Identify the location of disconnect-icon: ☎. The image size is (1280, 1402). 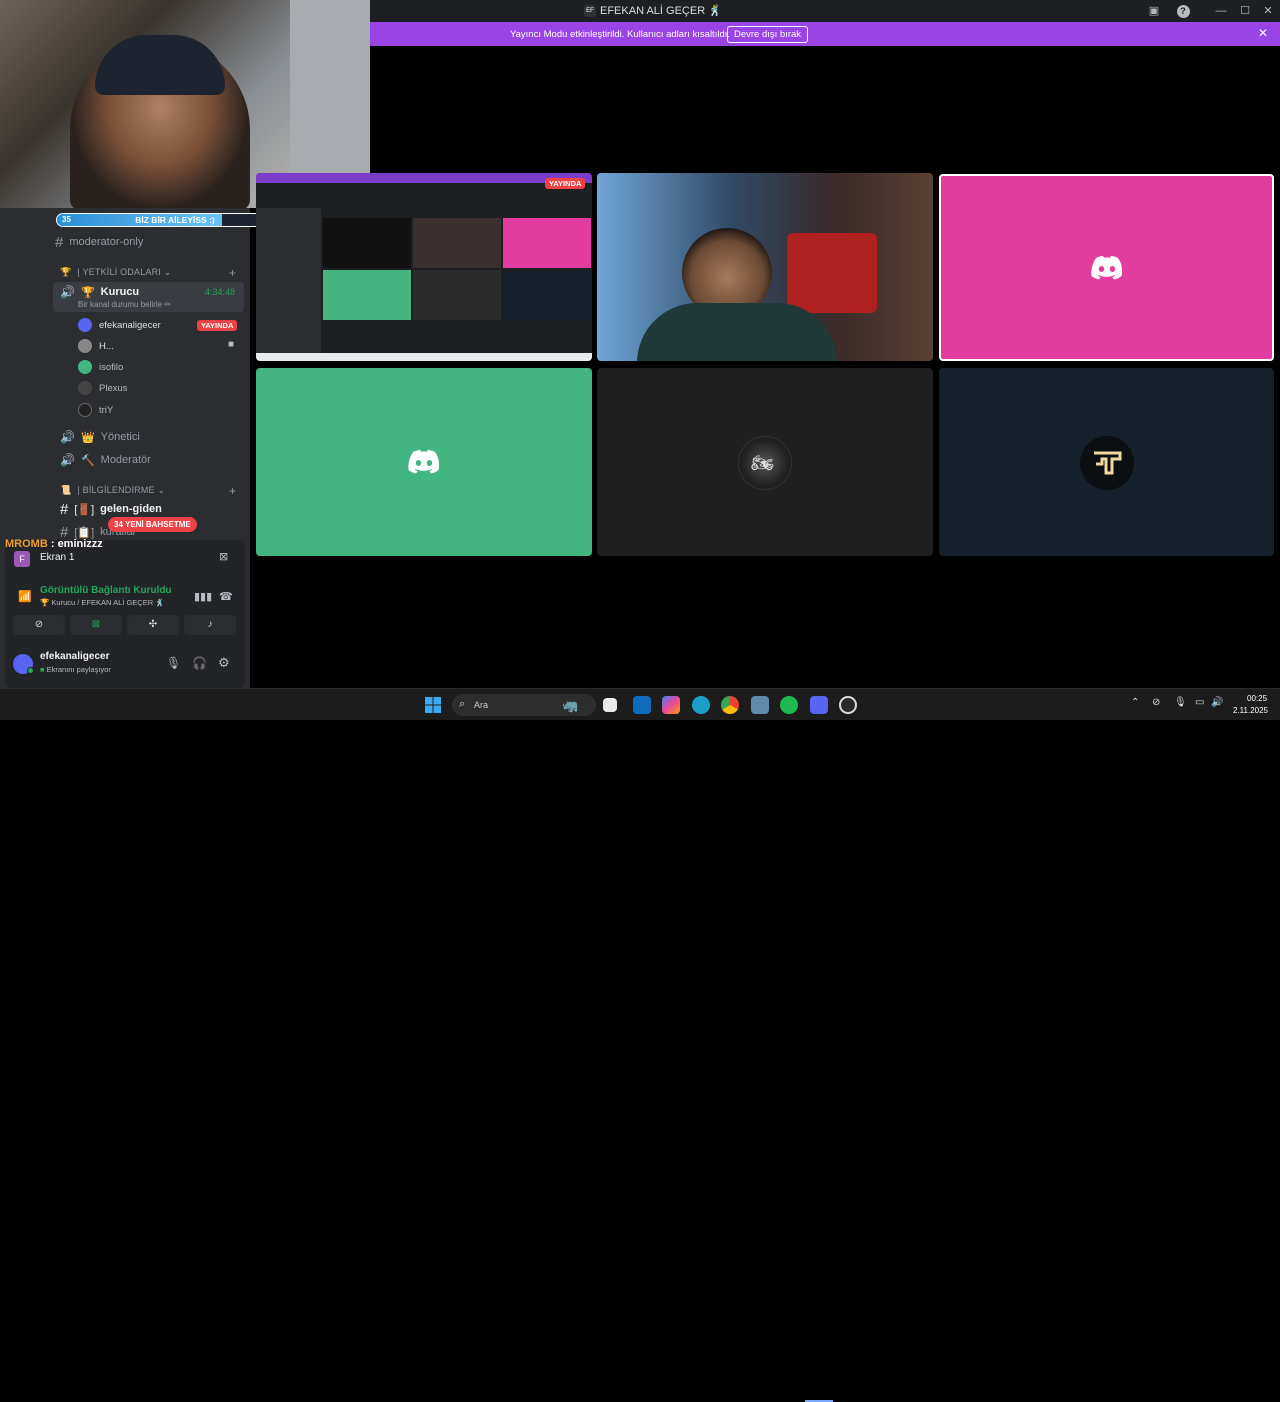
(226, 596).